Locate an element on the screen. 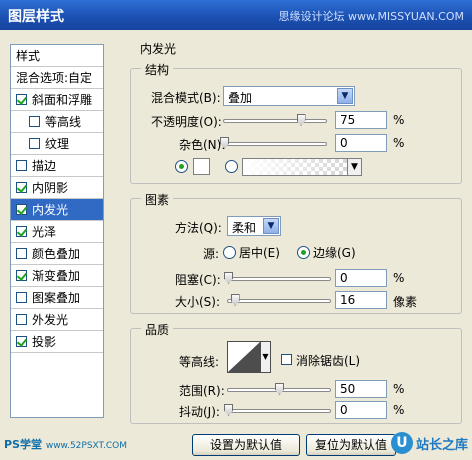 The height and width of the screenshot is (460, 472). sidebar-item: 外发光 is located at coordinates (57, 320).